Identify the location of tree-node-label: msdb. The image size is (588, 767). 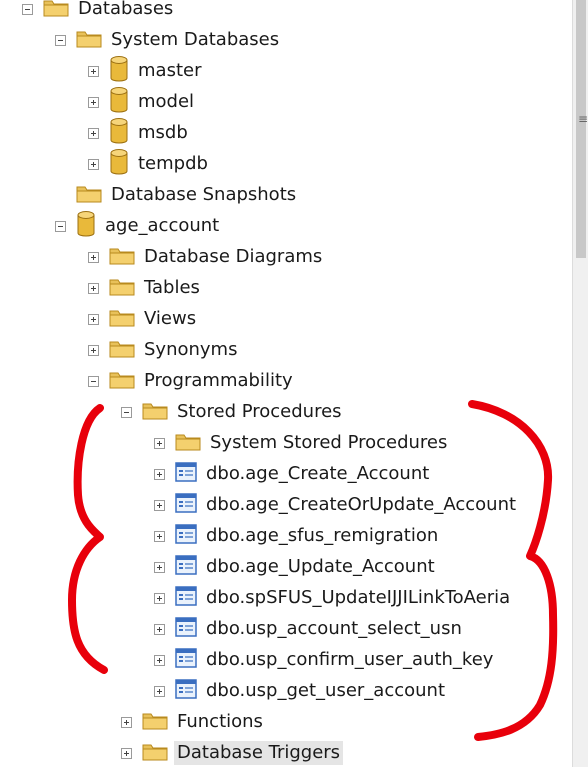
(163, 133).